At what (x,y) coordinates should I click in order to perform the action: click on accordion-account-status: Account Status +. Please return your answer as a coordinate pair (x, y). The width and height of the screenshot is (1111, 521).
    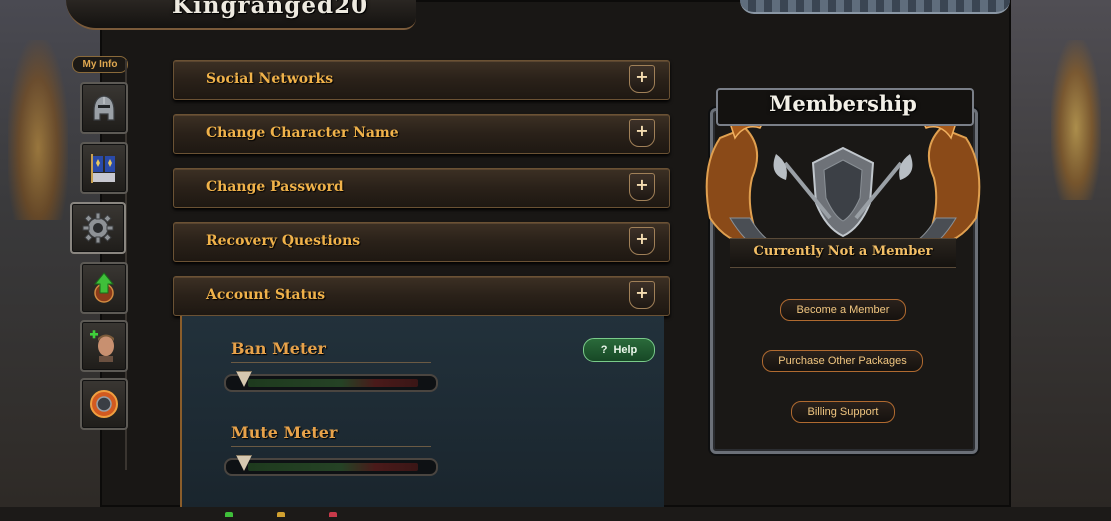
    Looking at the image, I should click on (421, 296).